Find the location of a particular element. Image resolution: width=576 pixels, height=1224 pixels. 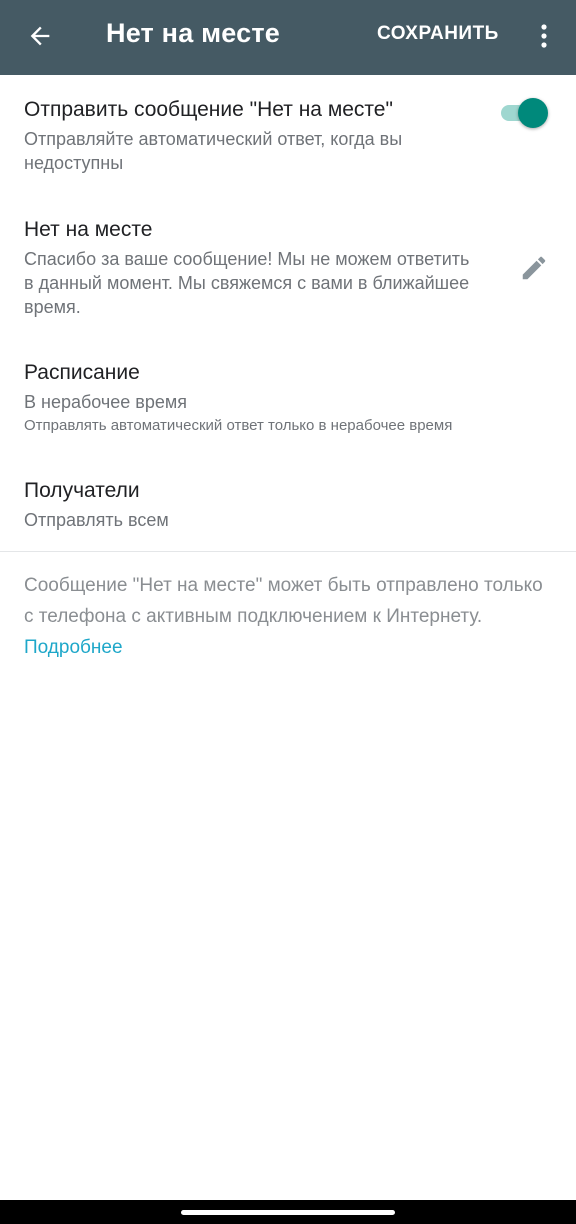

back-button is located at coordinates (40, 36).